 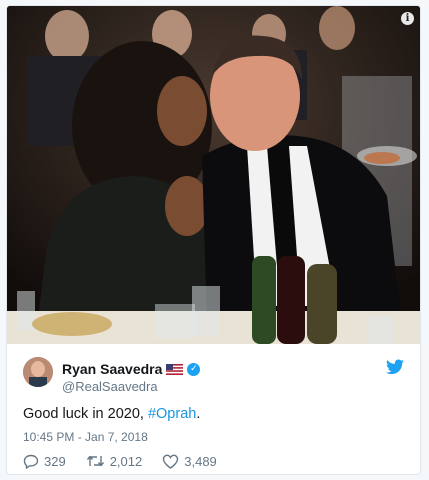 What do you see at coordinates (407, 18) in the screenshot?
I see `info-icon: i` at bounding box center [407, 18].